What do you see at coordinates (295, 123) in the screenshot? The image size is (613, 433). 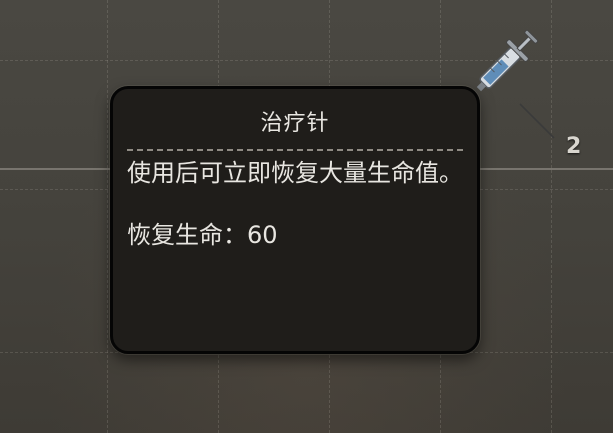 I see `tooltip-title: 治疗针` at bounding box center [295, 123].